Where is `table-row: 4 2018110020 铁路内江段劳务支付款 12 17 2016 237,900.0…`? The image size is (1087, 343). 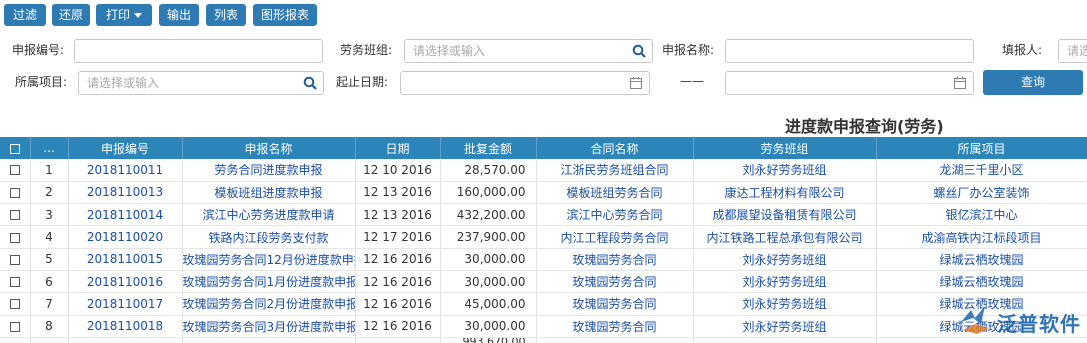
table-row: 4 2018110020 铁路内江段劳务支付款 12 17 2016 237,900.0… is located at coordinates (543, 237).